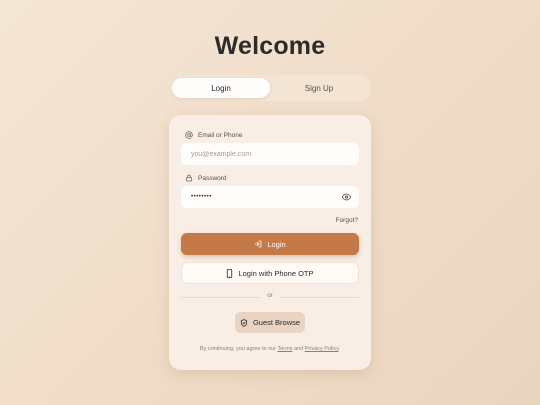 The height and width of the screenshot is (405, 540). What do you see at coordinates (322, 349) in the screenshot?
I see `privacy-policy-link: Privacy Policy` at bounding box center [322, 349].